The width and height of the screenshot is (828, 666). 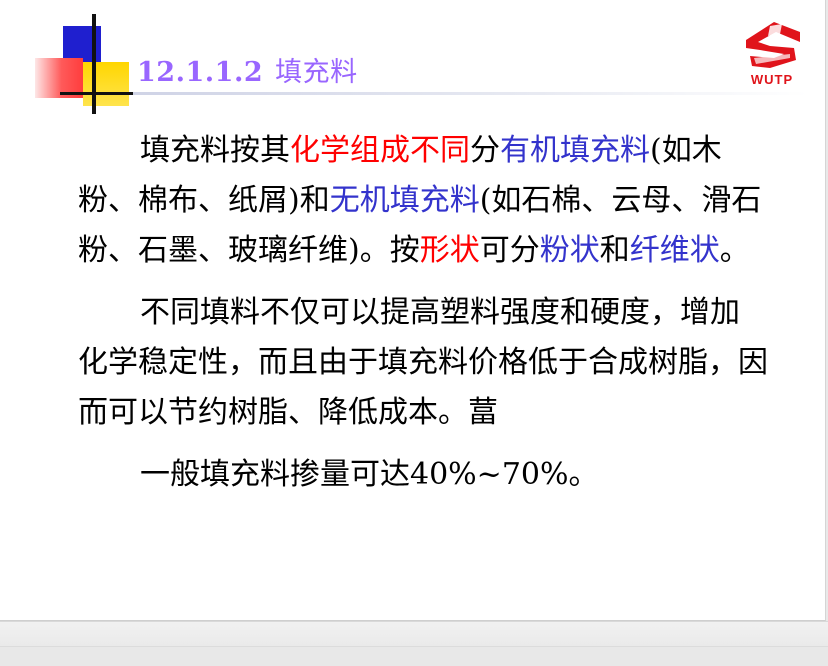 I want to click on highlight-blue: 纤维状, so click(x=674, y=250).